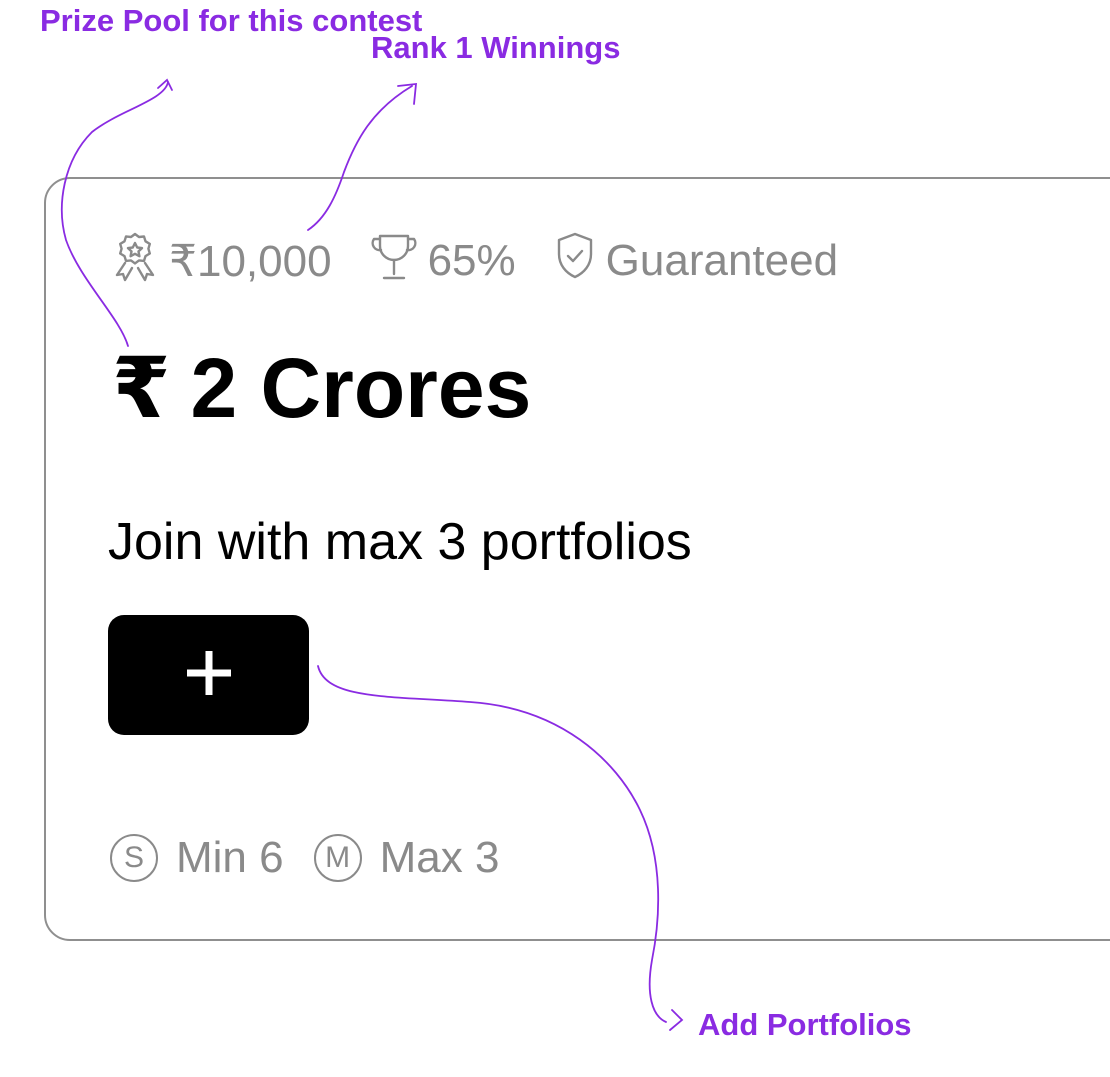 The width and height of the screenshot is (1110, 1077). What do you see at coordinates (676, 1020) in the screenshot?
I see `add-portfolios-arrowhead` at bounding box center [676, 1020].